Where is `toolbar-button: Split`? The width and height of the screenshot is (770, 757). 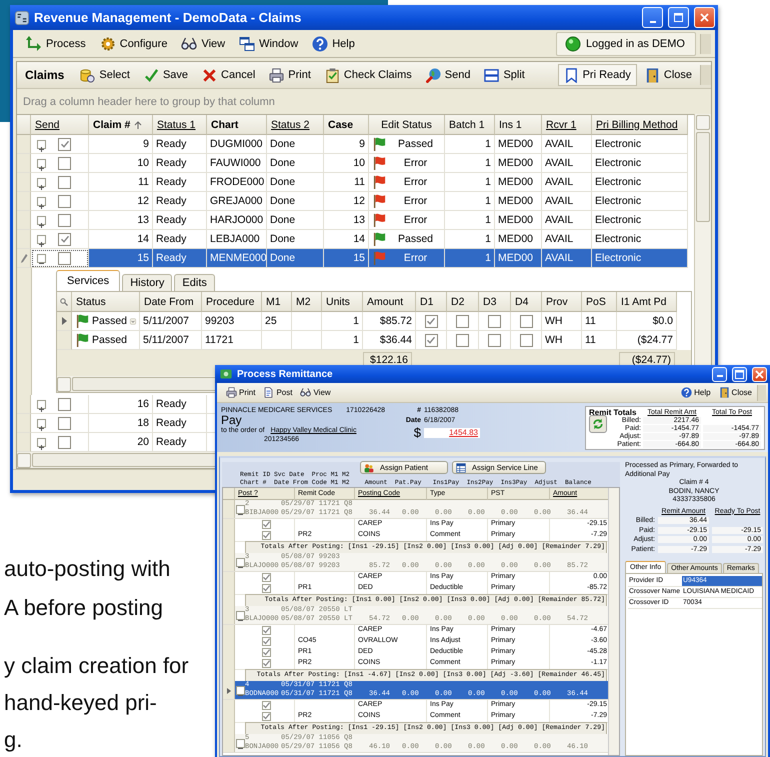 toolbar-button: Split is located at coordinates (504, 75).